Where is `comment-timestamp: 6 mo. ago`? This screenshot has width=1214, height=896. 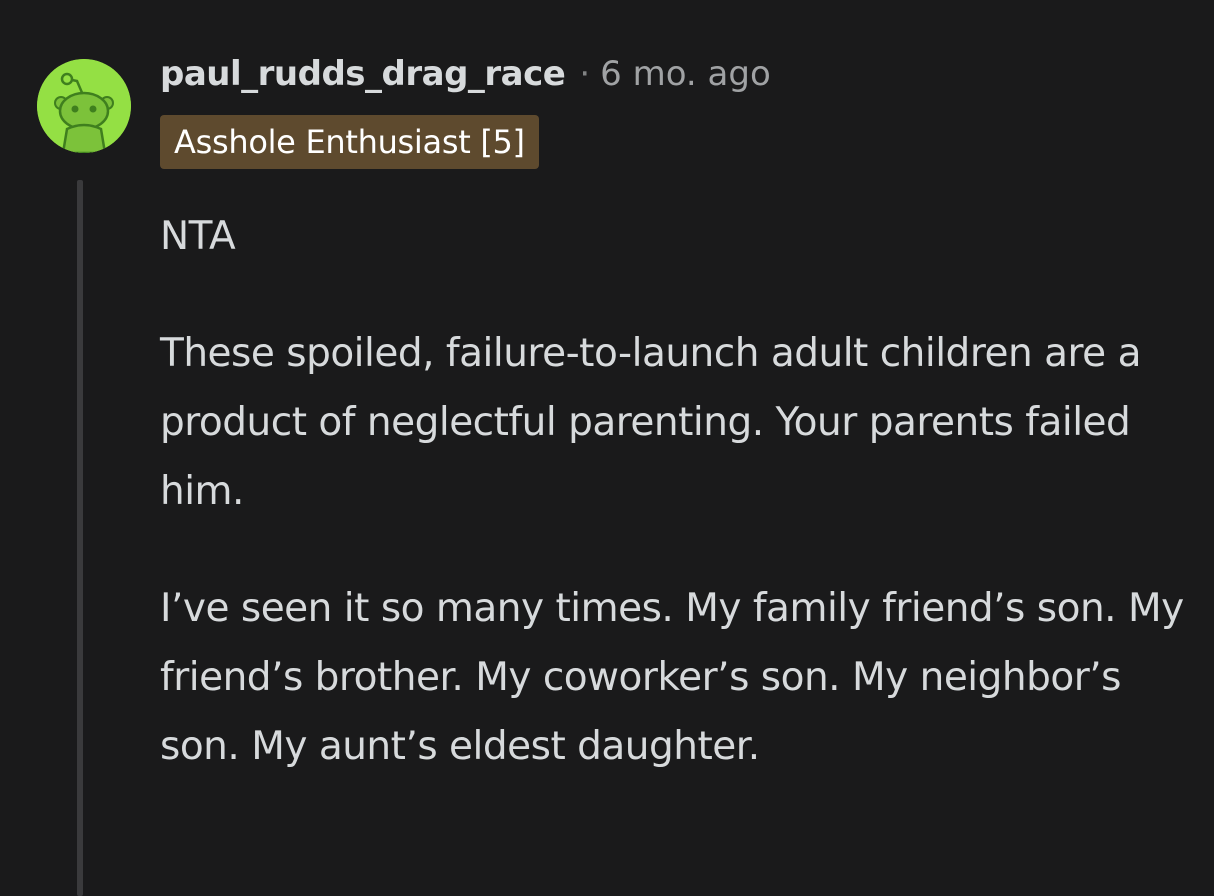
comment-timestamp: 6 mo. ago is located at coordinates (685, 74).